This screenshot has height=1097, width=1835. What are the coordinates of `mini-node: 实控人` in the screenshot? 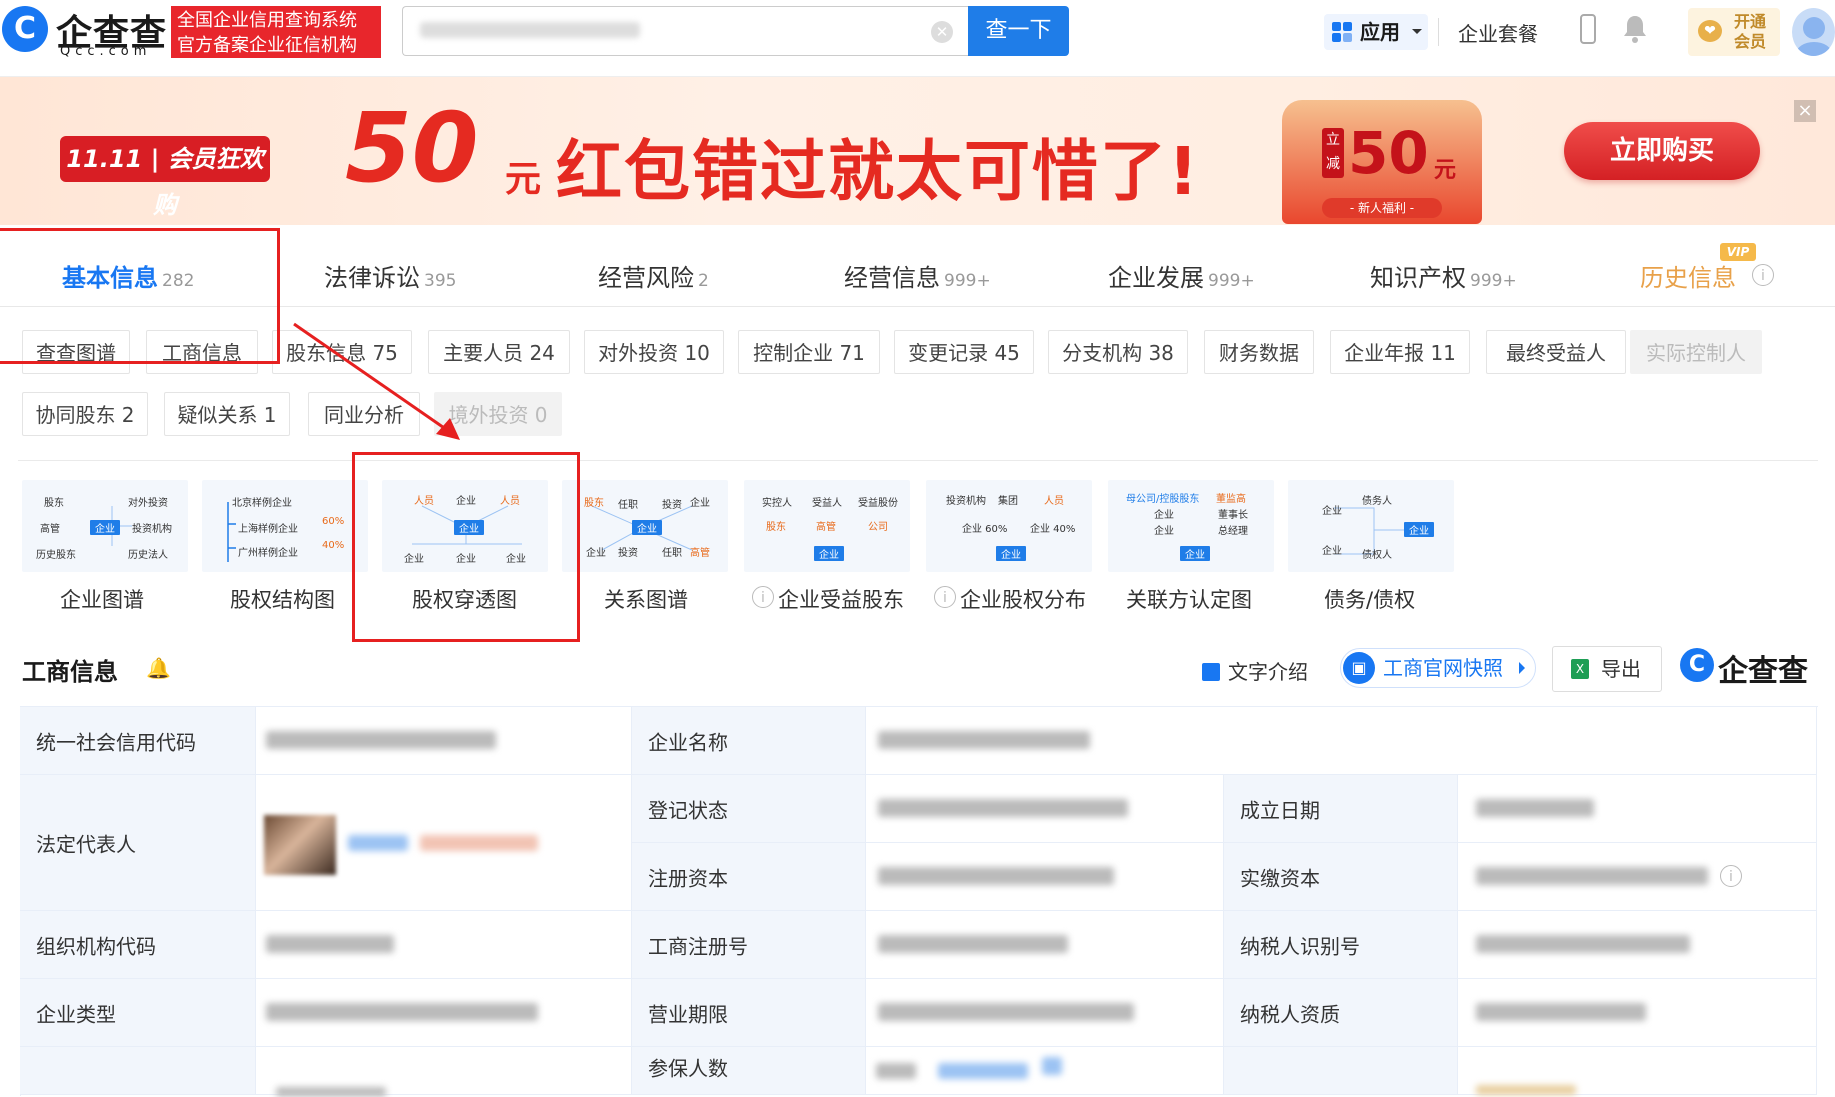 It's located at (777, 503).